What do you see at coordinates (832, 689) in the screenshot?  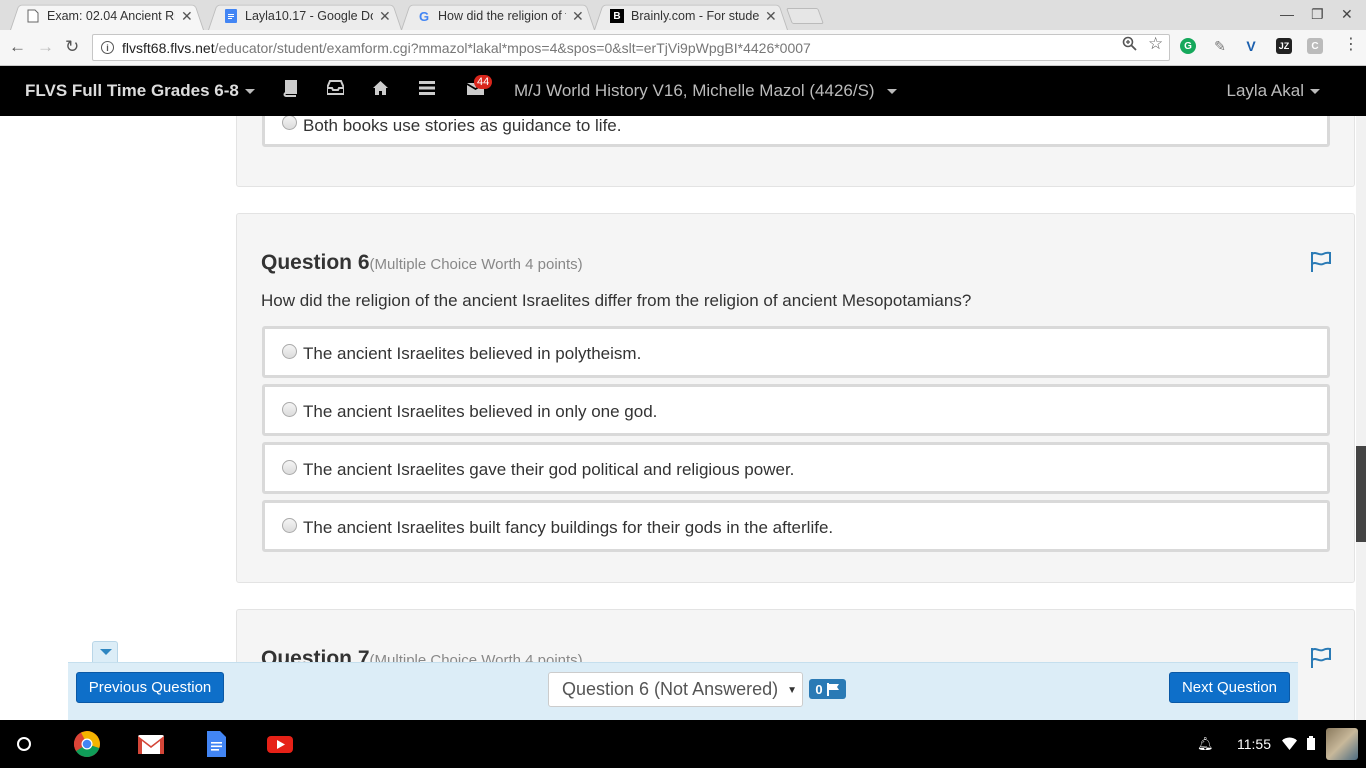 I see `flag-icon` at bounding box center [832, 689].